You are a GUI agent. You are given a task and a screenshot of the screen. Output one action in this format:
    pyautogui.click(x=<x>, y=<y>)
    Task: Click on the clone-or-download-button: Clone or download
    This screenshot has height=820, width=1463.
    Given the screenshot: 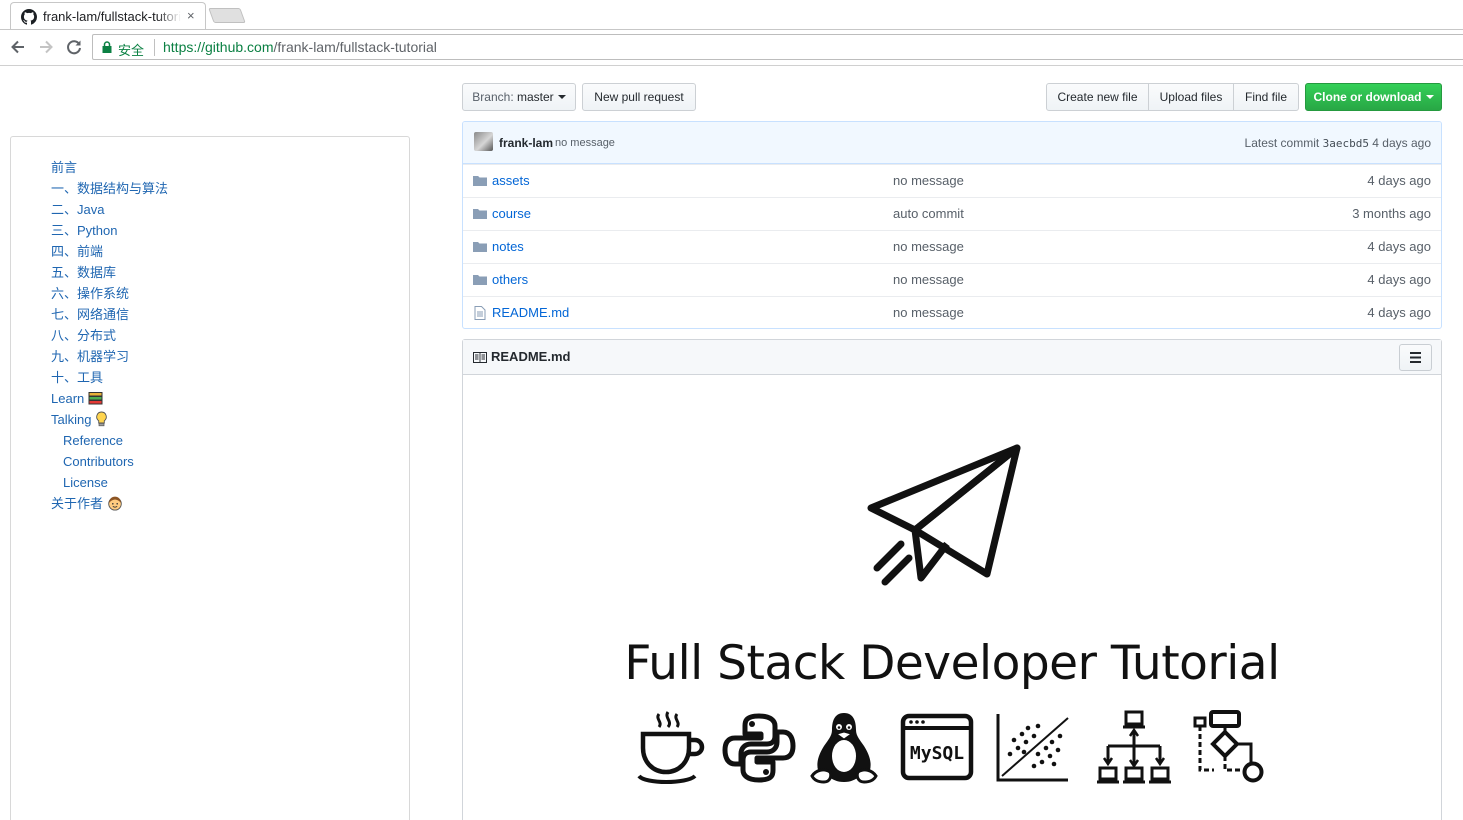 What is the action you would take?
    pyautogui.click(x=1373, y=97)
    